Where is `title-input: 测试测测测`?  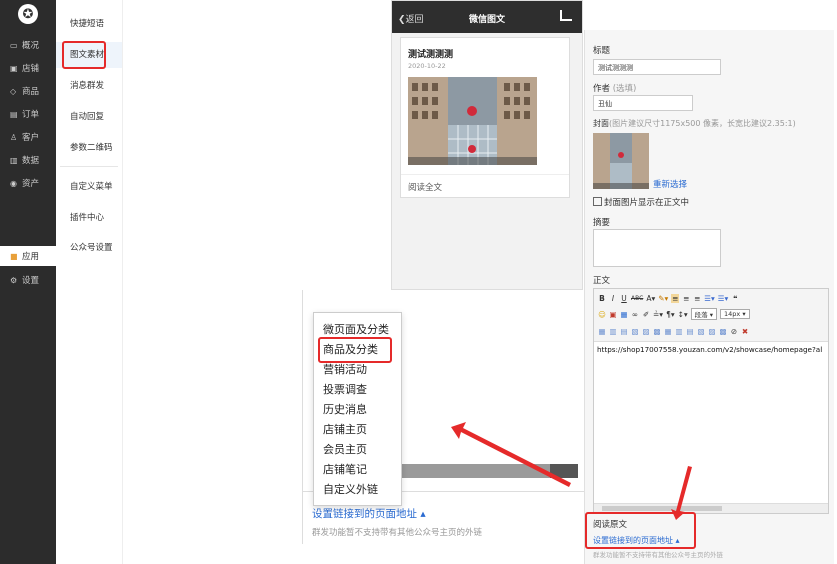
title-input: 测试测测测 is located at coordinates (657, 67).